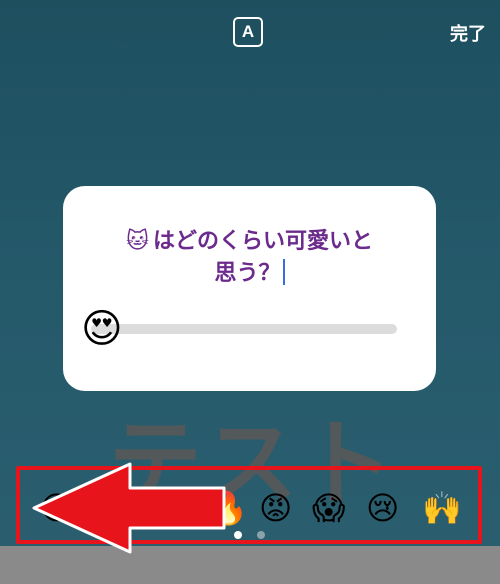 This screenshot has height=584, width=500. What do you see at coordinates (244, 329) in the screenshot?
I see `slider-track` at bounding box center [244, 329].